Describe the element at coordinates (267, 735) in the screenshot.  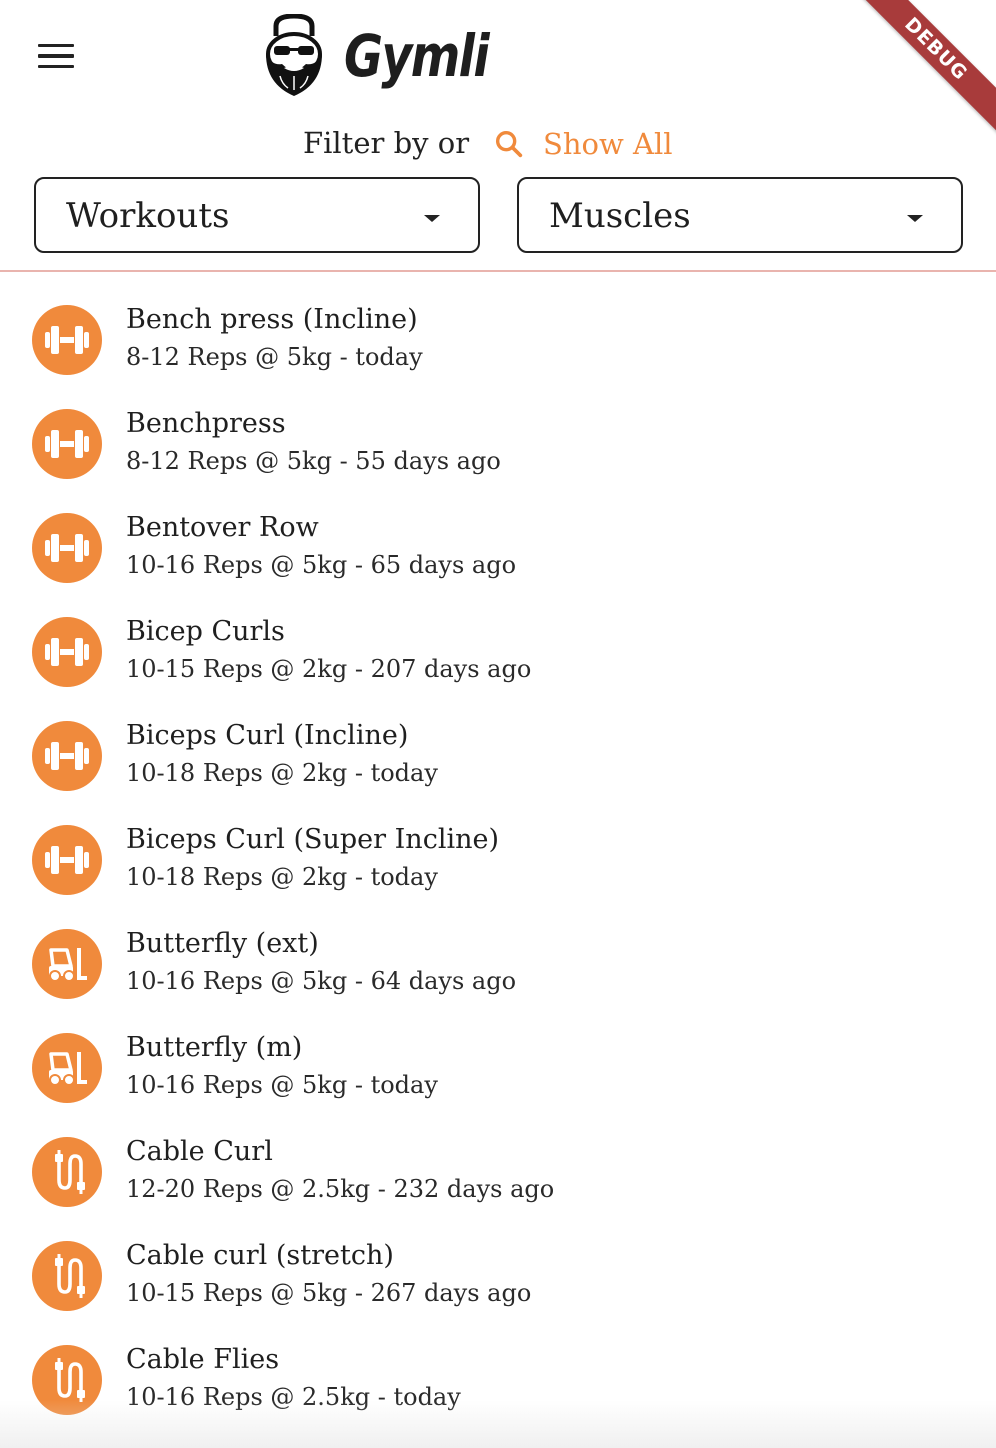
I see `exercise-name: Biceps Curl (Incline)` at that location.